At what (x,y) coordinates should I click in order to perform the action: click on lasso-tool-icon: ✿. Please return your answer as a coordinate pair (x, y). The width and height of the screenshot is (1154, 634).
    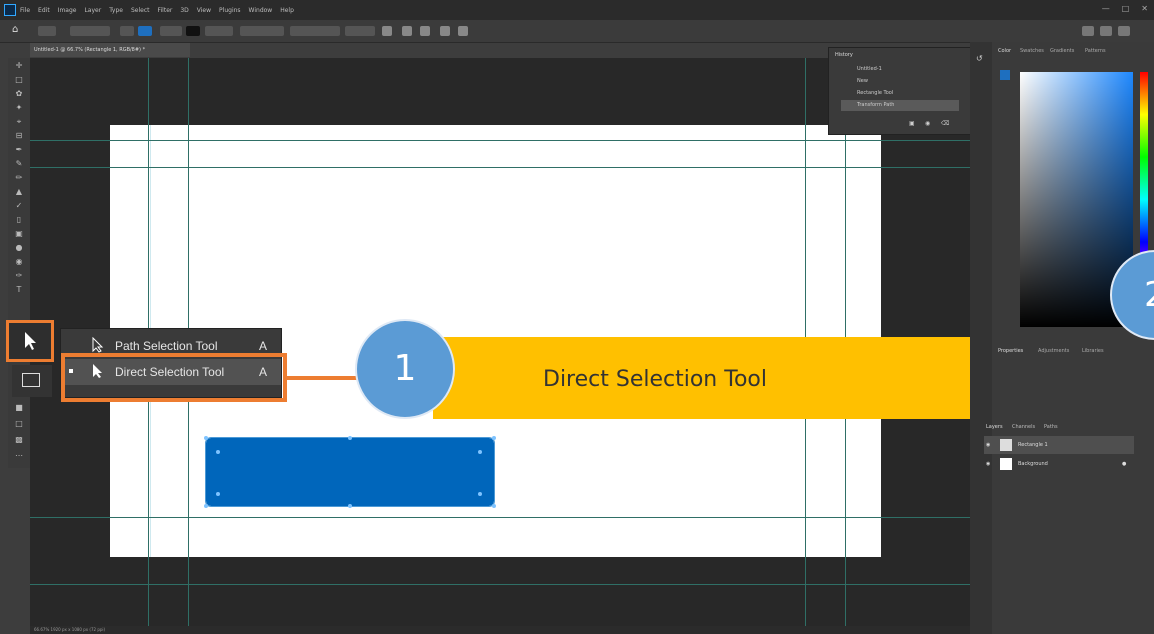
    Looking at the image, I should click on (19, 94).